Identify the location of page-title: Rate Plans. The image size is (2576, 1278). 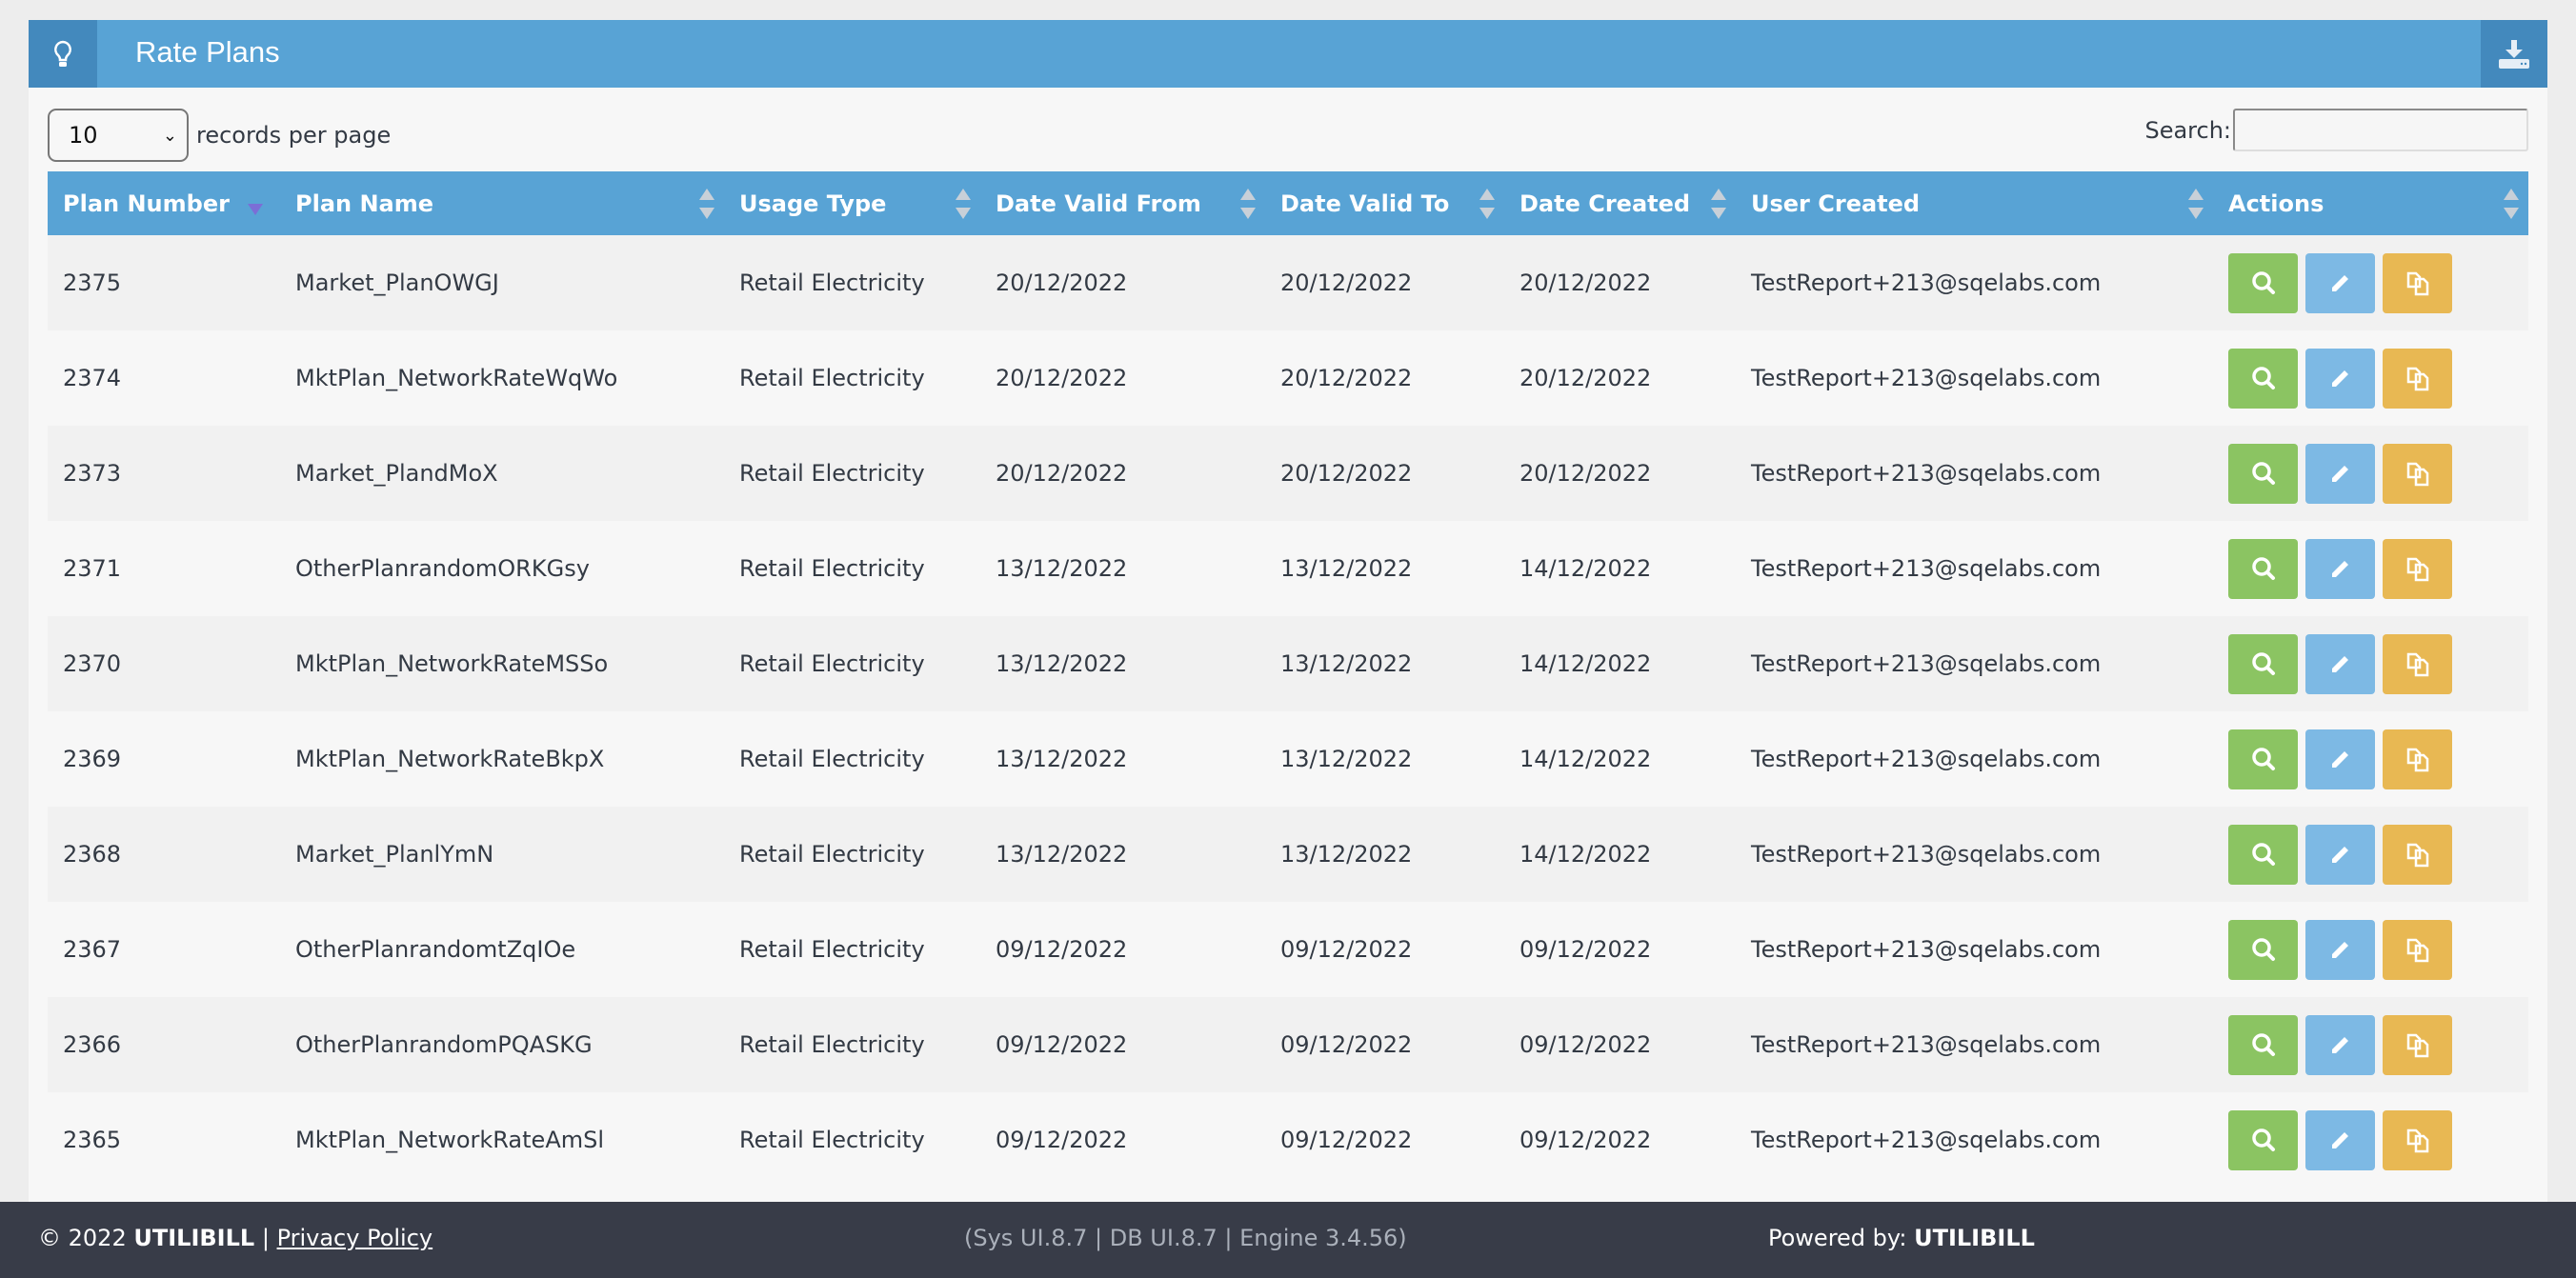
(208, 52).